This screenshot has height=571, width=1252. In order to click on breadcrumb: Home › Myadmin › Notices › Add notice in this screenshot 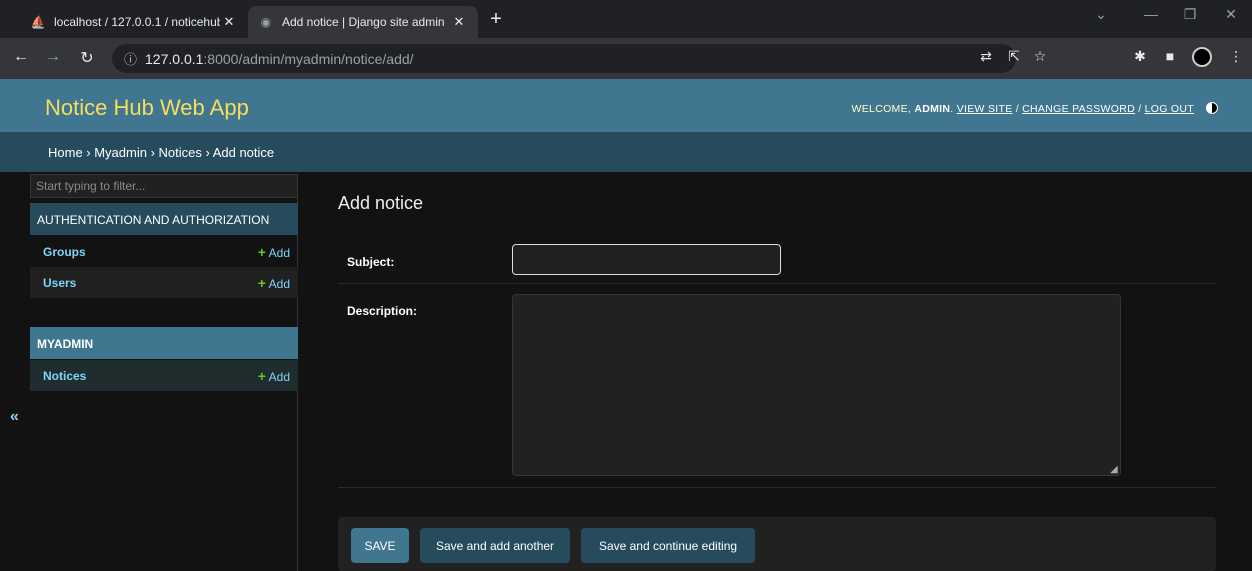, I will do `click(626, 152)`.